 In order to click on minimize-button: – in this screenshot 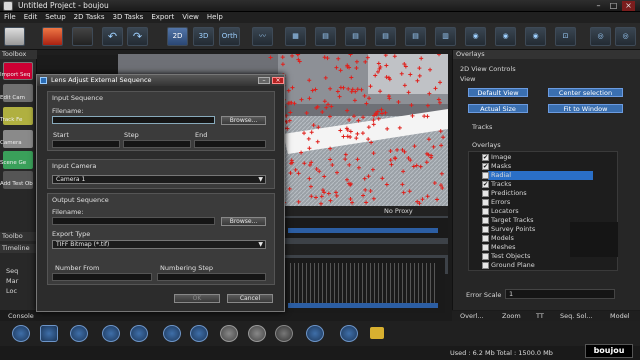, I will do `click(598, 6)`.